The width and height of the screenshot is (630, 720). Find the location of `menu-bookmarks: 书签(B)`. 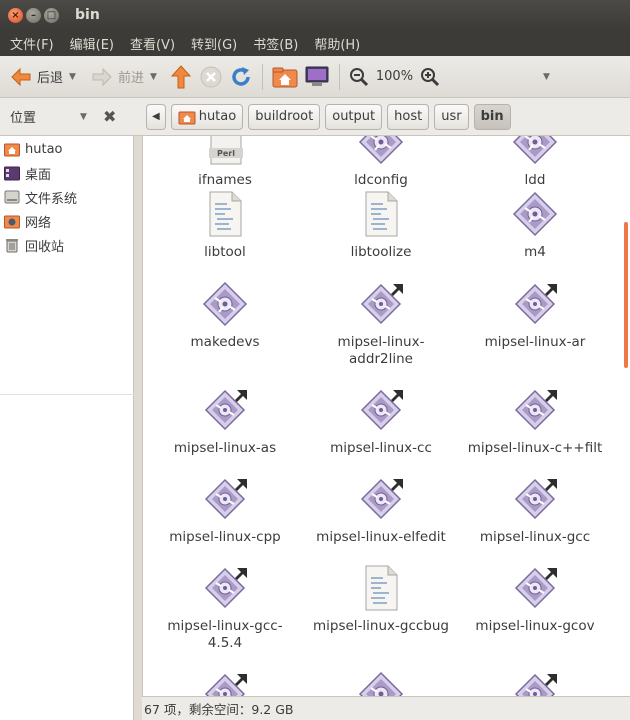

menu-bookmarks: 书签(B) is located at coordinates (275, 43).